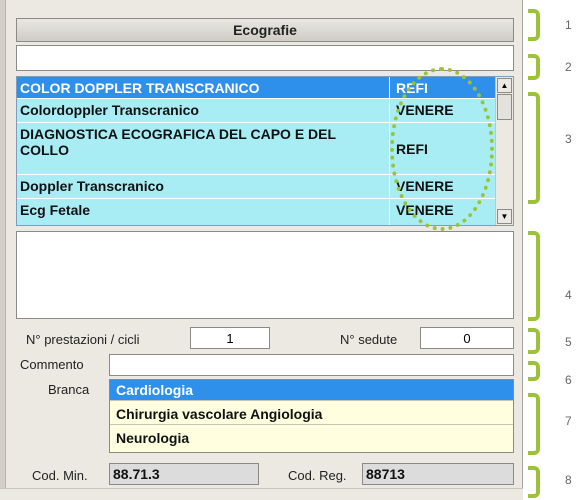 This screenshot has width=578, height=500. Describe the element at coordinates (369, 339) in the screenshot. I see `sedute-label: N° sedute` at that location.